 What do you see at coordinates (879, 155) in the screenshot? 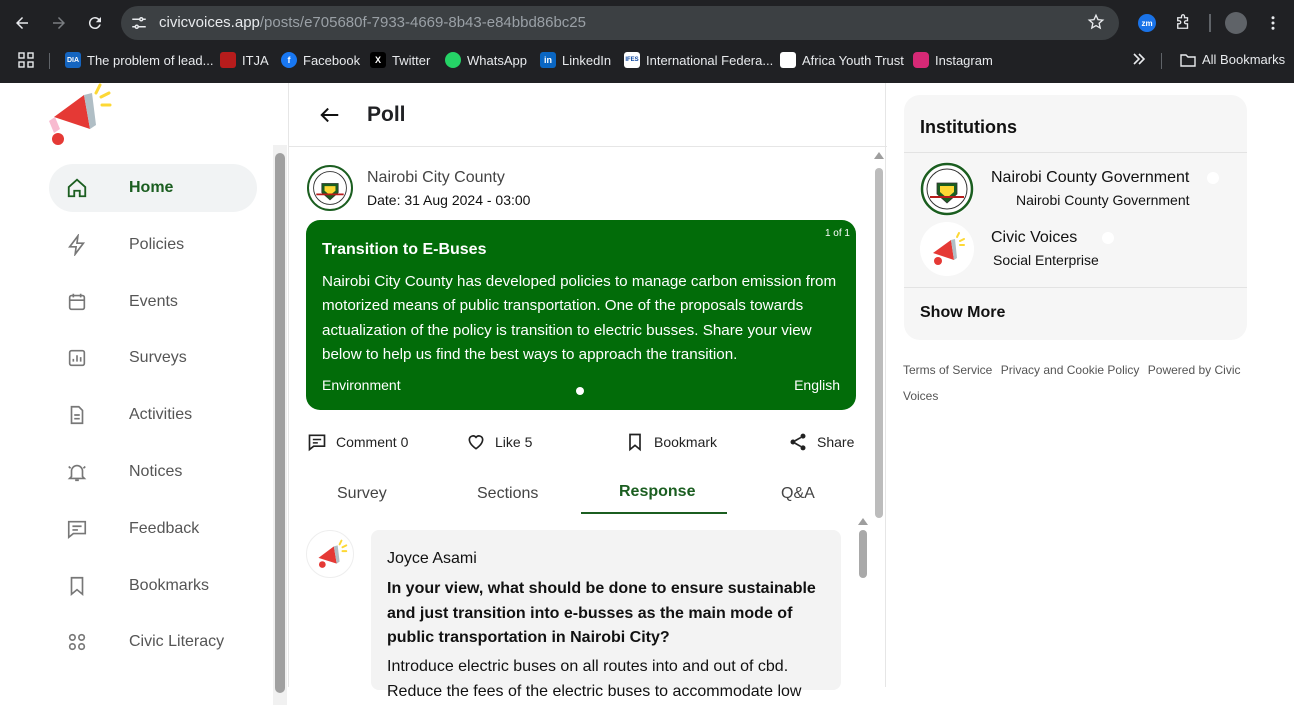
I see `scroll-up-arrow` at bounding box center [879, 155].